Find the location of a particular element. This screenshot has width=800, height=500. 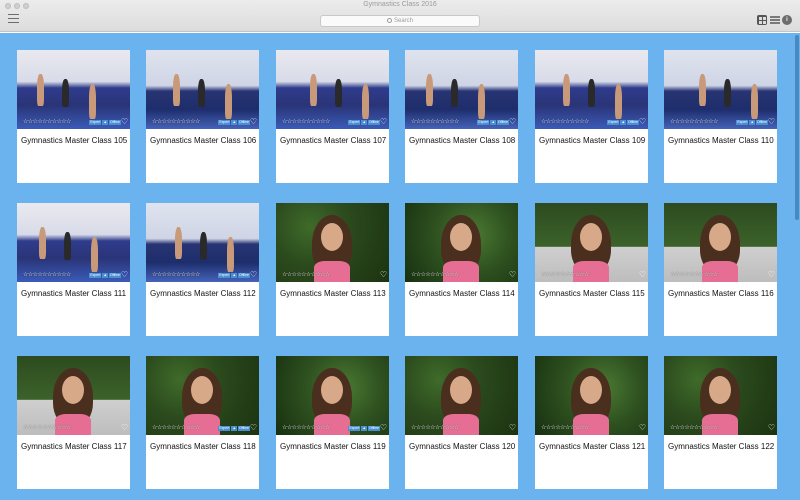

video-card: ☆☆☆☆☆☆☆☆☆☆ ♡ Gymnastics Master Class 113 is located at coordinates (332, 269).